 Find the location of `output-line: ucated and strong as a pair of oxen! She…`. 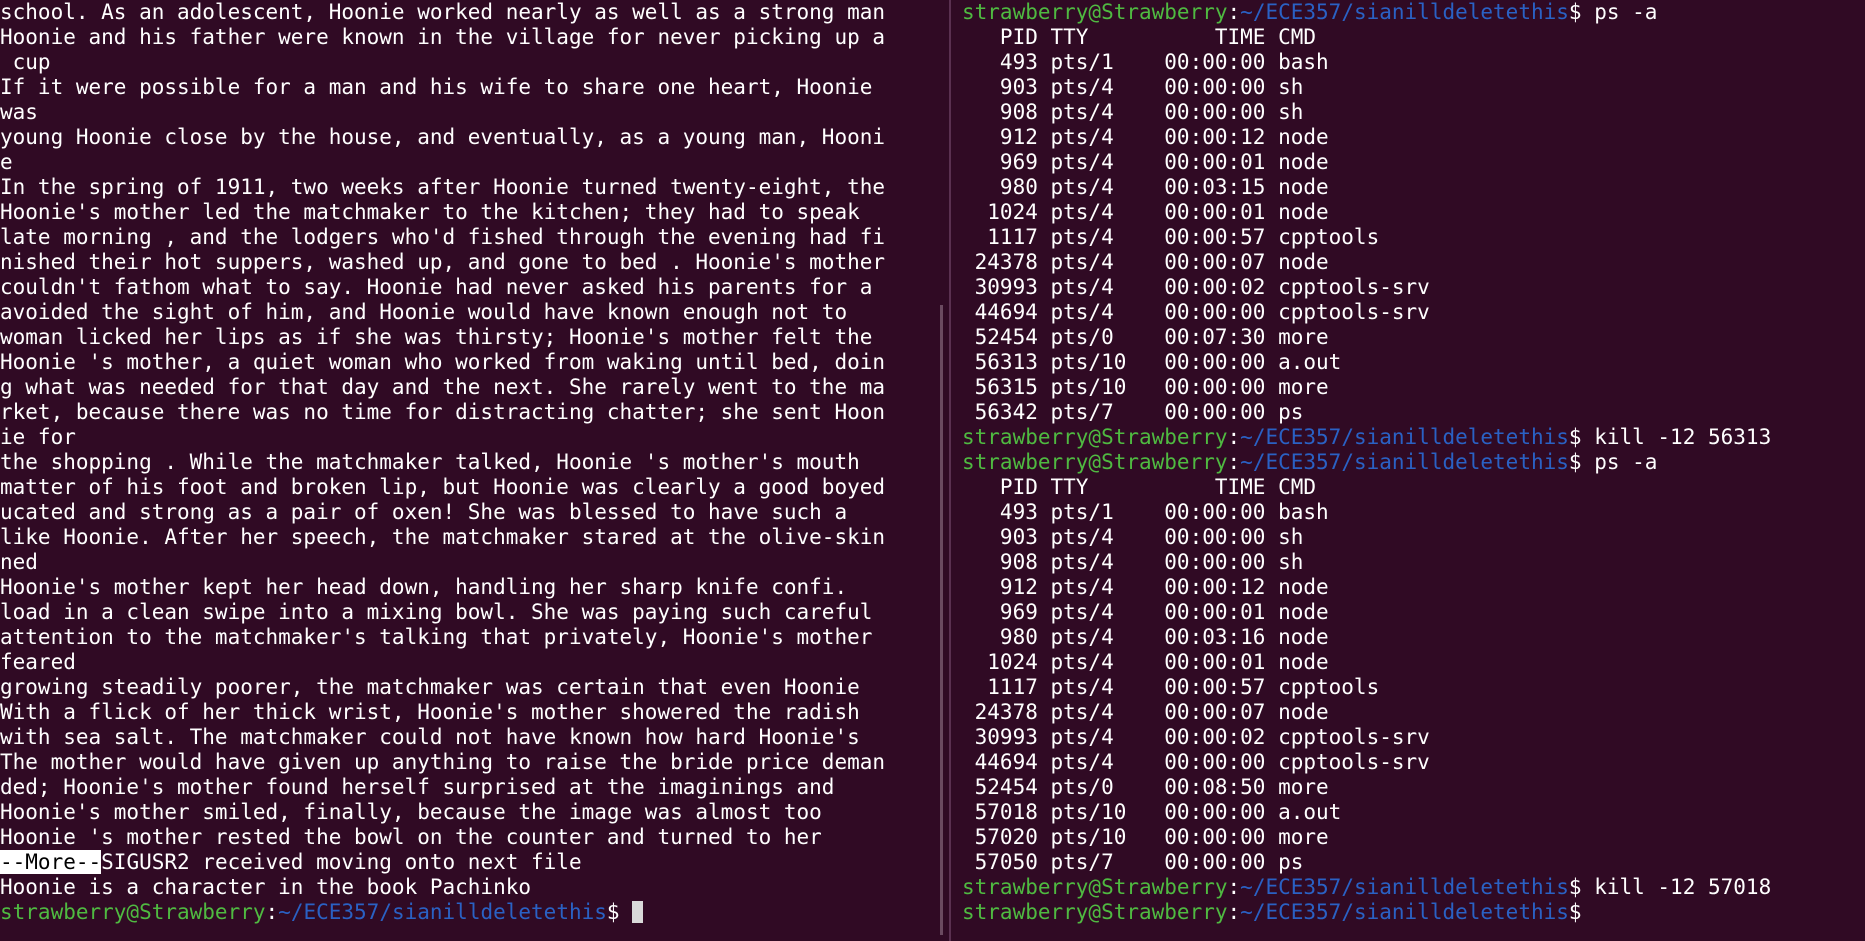

output-line: ucated and strong as a pair of oxen! She… is located at coordinates (424, 512).